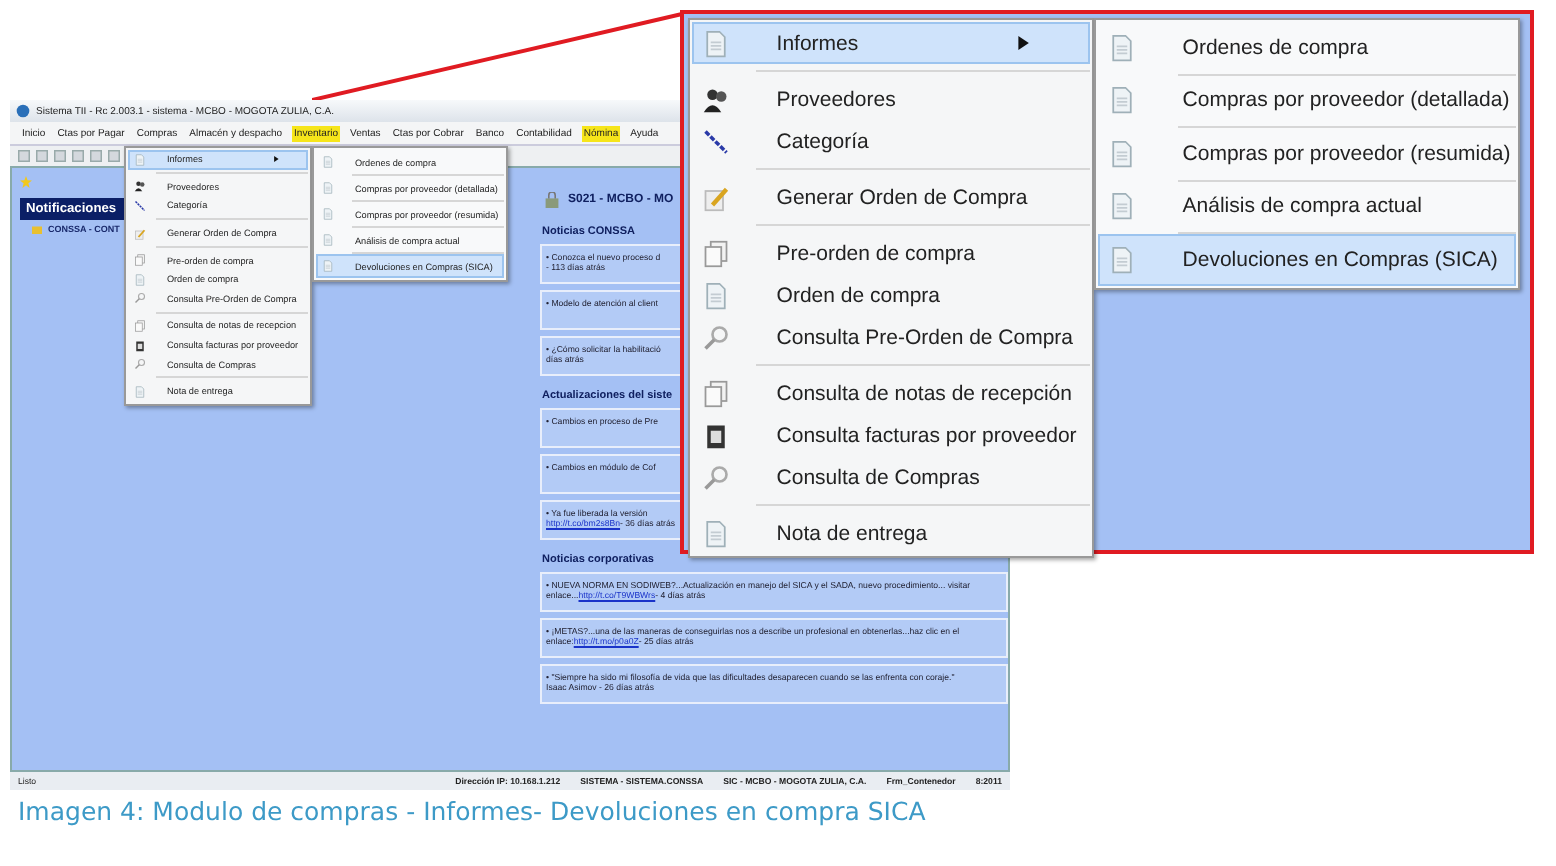 The image size is (1556, 866). I want to click on folder-icon, so click(37, 229).